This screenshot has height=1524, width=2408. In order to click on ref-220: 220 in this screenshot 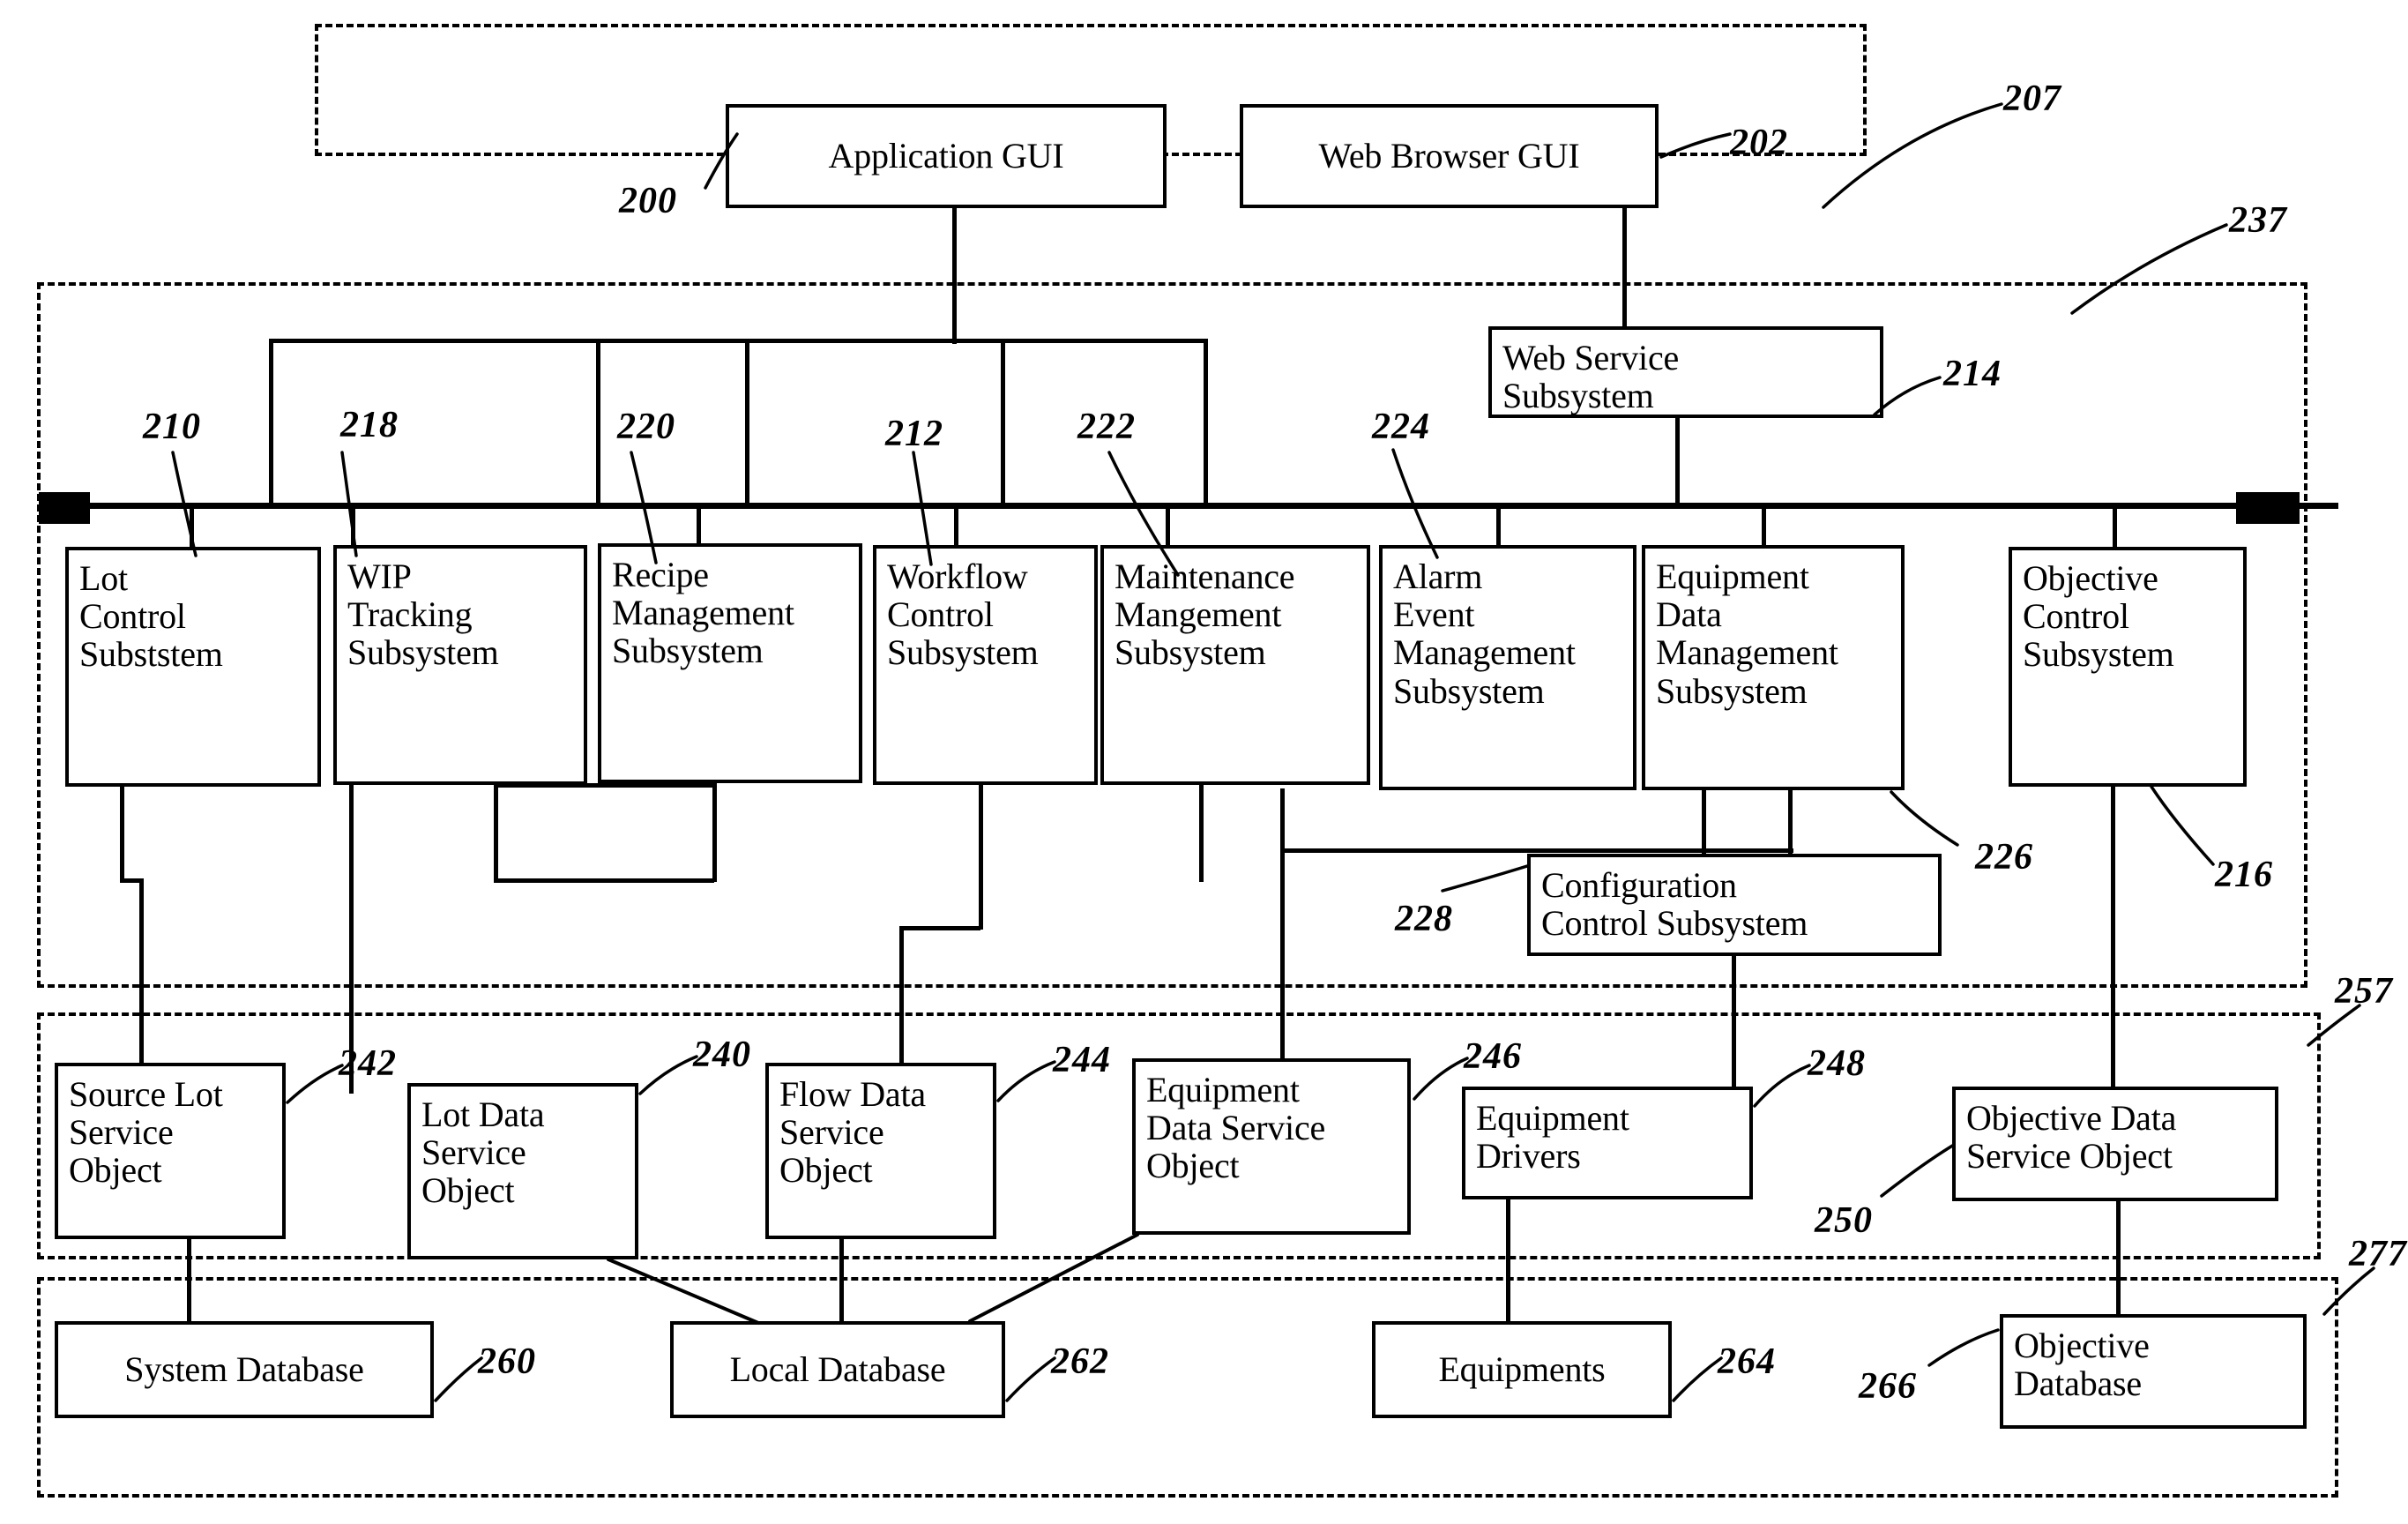, I will do `click(646, 427)`.